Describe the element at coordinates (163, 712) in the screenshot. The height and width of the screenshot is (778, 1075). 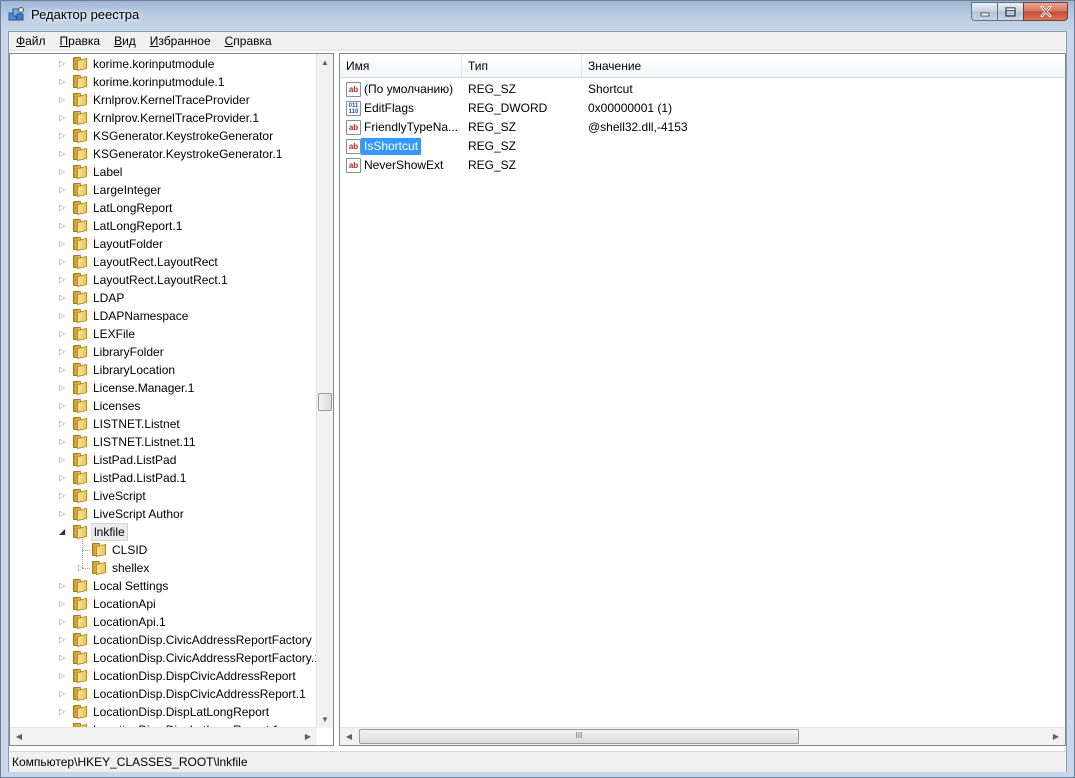
I see `tree-item: ▷ LocationDisp.DispLatLongReport` at that location.